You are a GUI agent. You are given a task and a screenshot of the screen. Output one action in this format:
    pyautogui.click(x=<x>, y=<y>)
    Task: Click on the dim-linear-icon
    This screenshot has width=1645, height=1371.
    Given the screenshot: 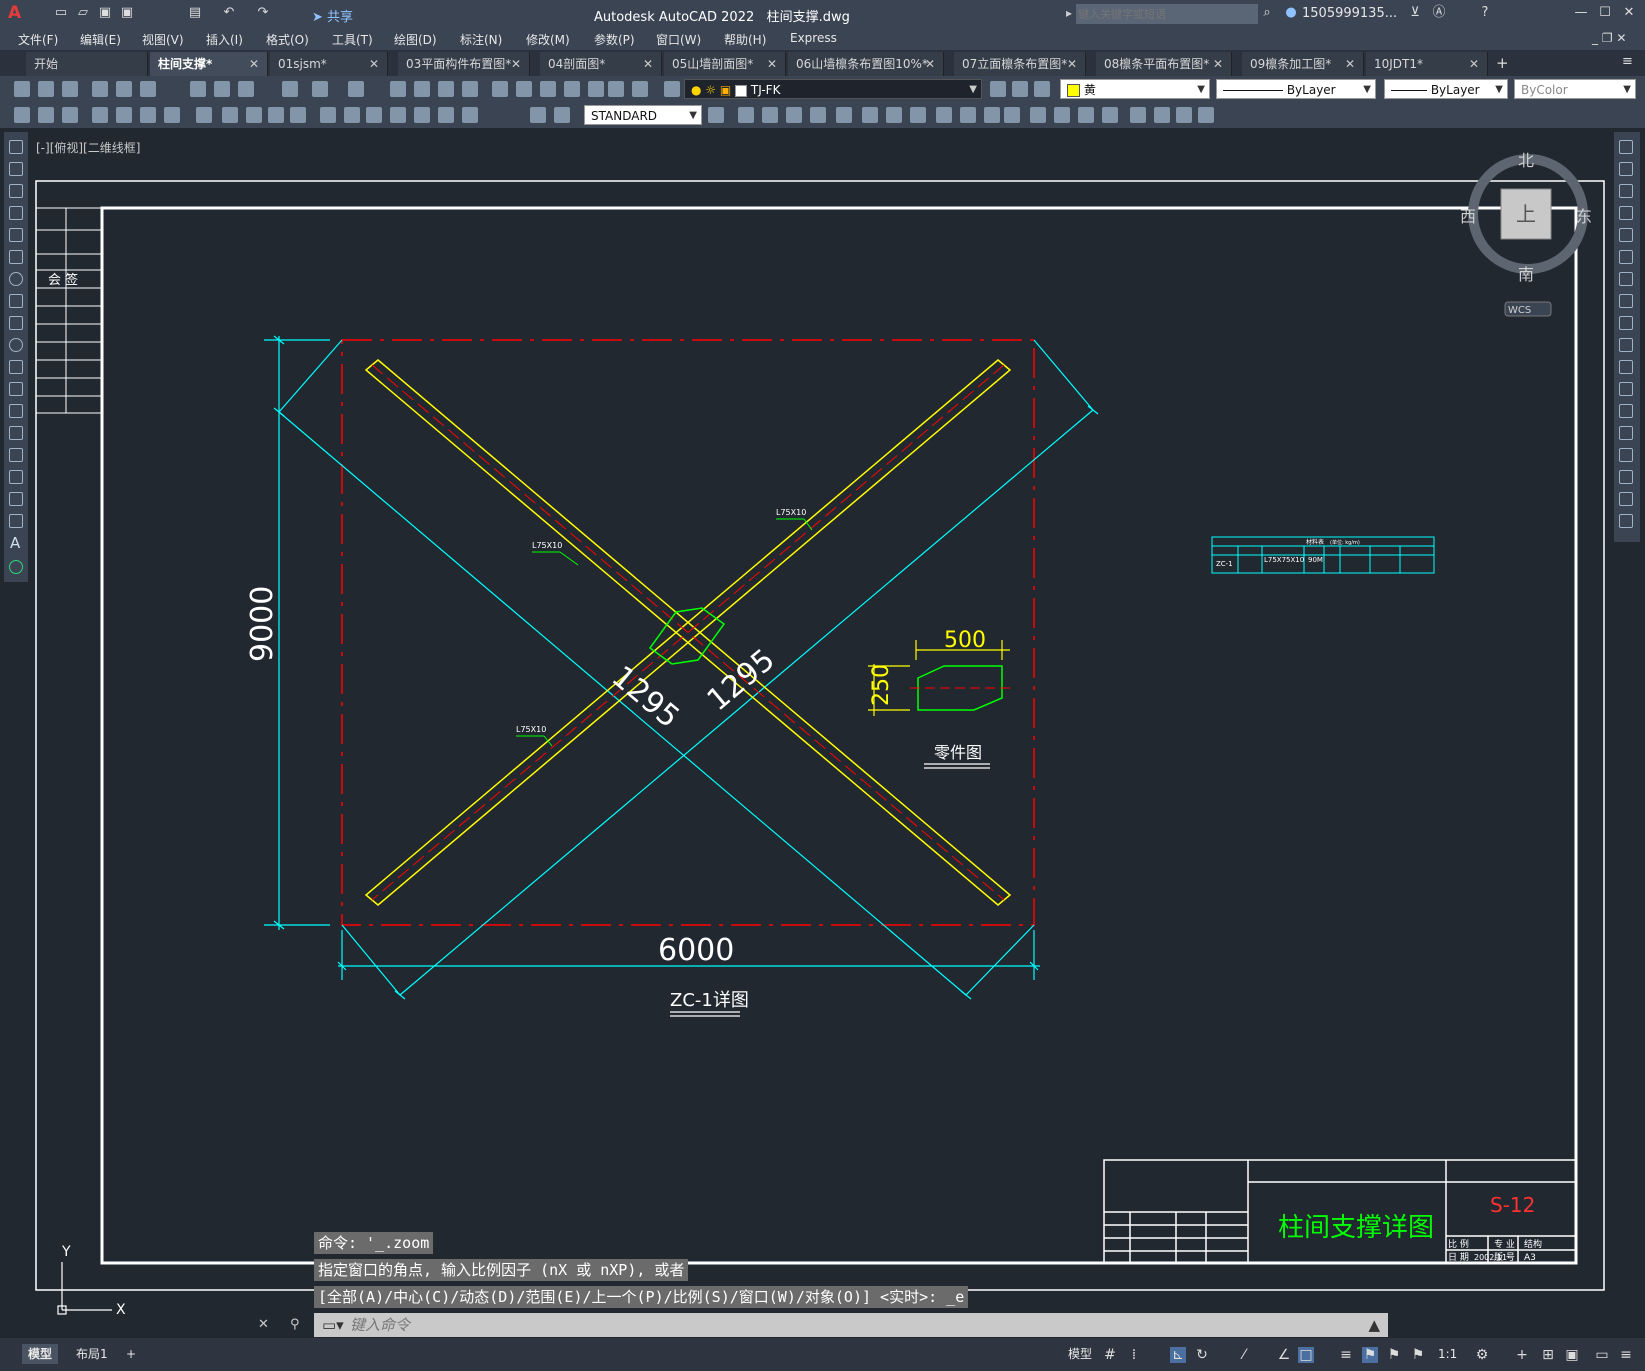 What is the action you would take?
    pyautogui.click(x=22, y=115)
    